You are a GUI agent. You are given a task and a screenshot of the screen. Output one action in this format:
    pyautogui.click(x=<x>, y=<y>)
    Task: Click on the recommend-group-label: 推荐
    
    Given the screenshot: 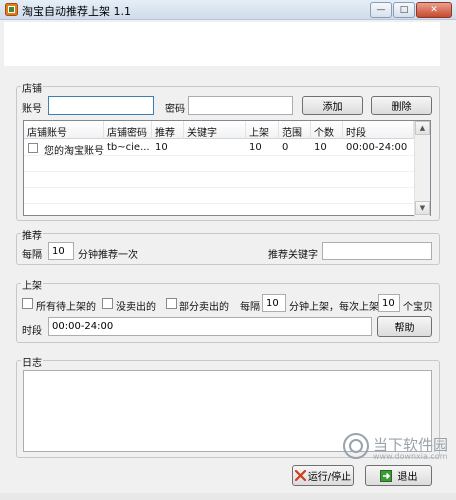 What is the action you would take?
    pyautogui.click(x=32, y=234)
    